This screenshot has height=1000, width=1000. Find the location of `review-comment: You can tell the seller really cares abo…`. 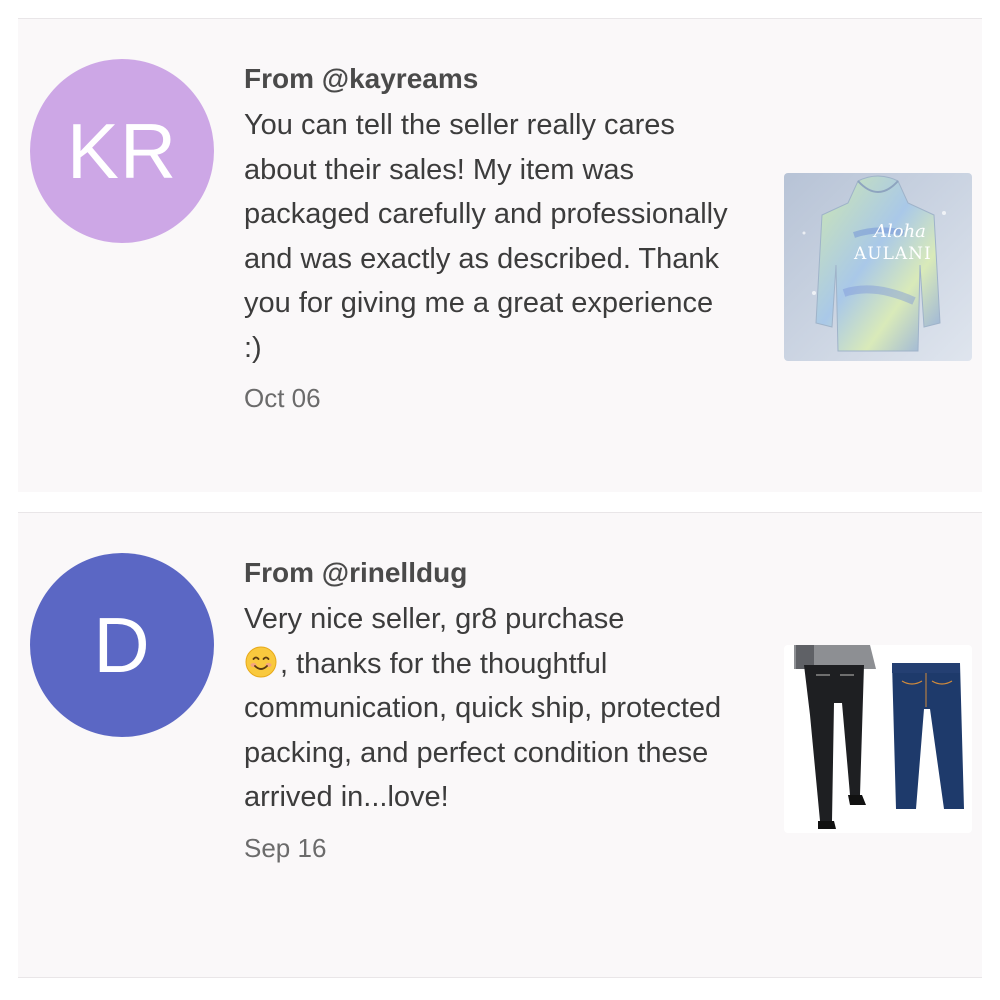

review-comment: You can tell the seller really cares abo… is located at coordinates (486, 236).